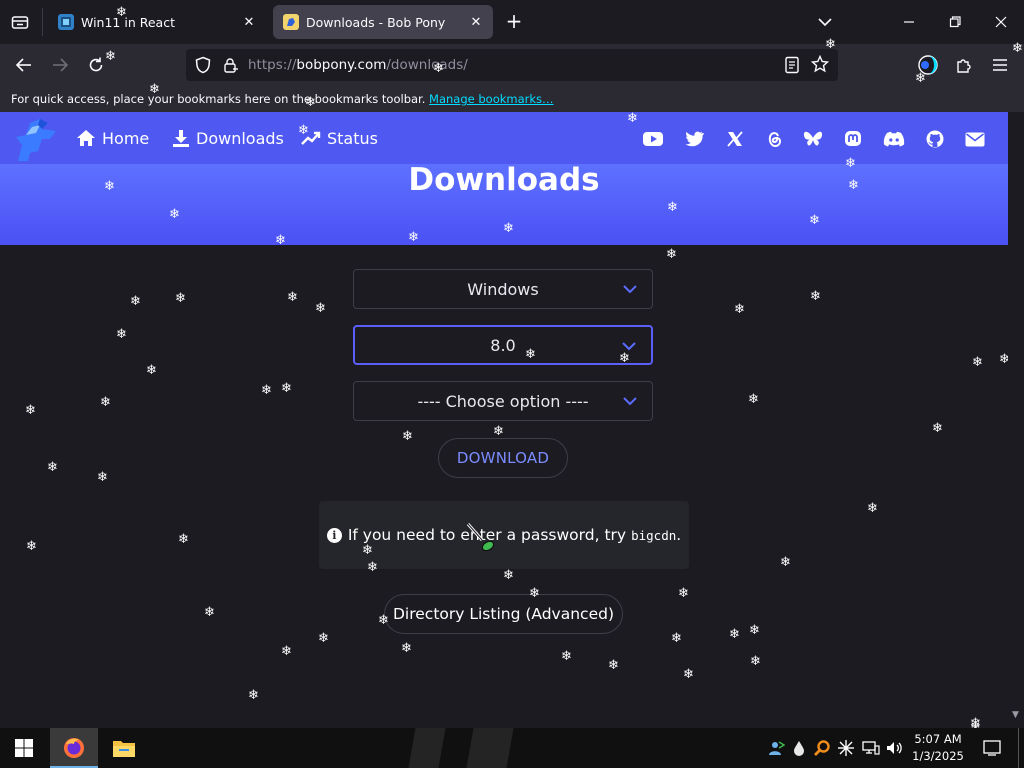 This screenshot has width=1024, height=768. What do you see at coordinates (203, 67) in the screenshot?
I see `shield-icon` at bounding box center [203, 67].